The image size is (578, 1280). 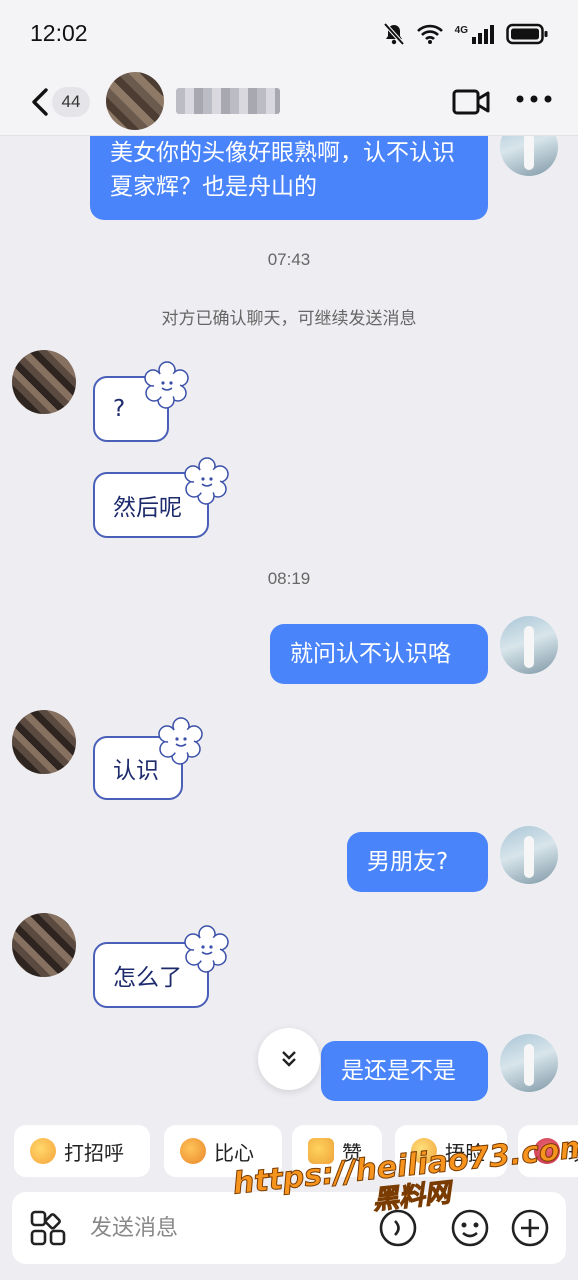 What do you see at coordinates (289, 1152) in the screenshot?
I see `quick-reply-bar: 打招呼 比心 赞 捂脸 玫` at bounding box center [289, 1152].